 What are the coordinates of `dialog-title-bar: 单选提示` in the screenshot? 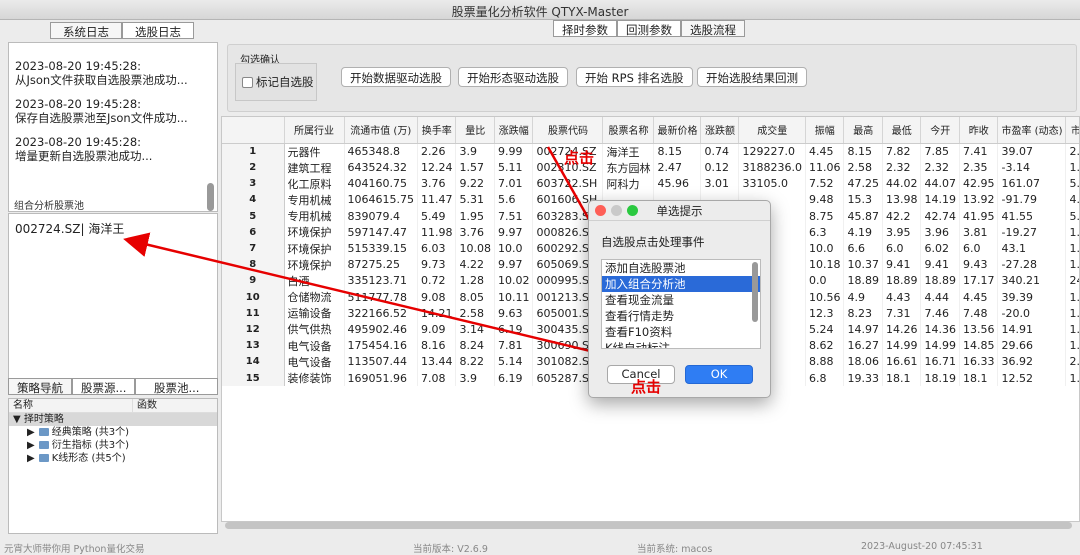 It's located at (679, 211).